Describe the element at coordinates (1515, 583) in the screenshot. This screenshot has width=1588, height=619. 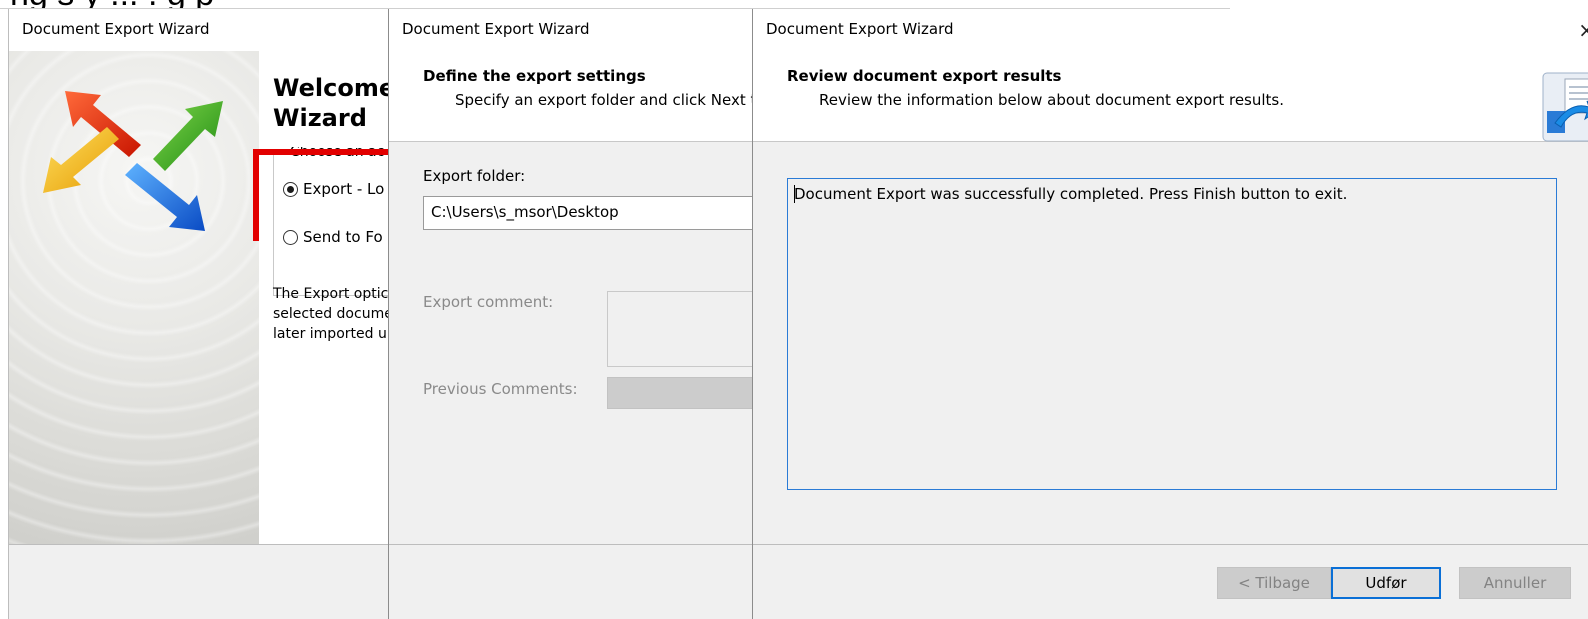
I see `cancel-button: Annuller` at that location.